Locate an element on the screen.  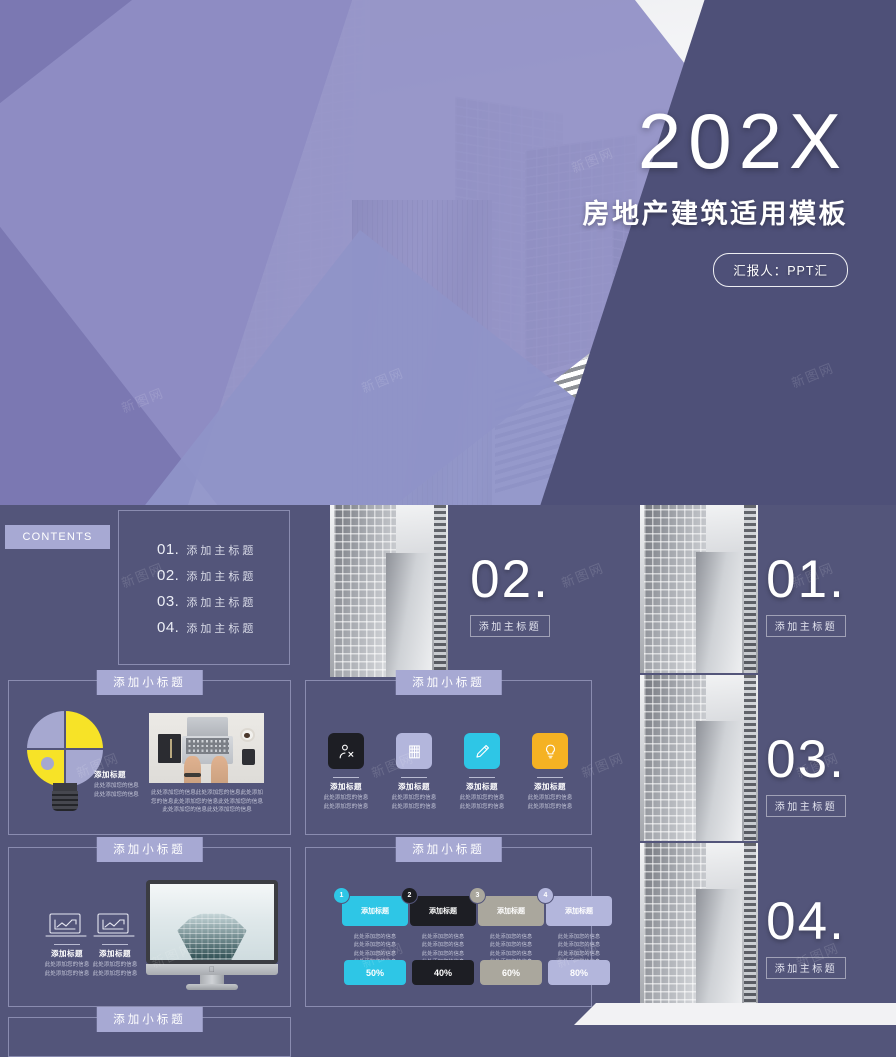
chapter-01: 01. 添加主标题 is located at coordinates (806, 595).